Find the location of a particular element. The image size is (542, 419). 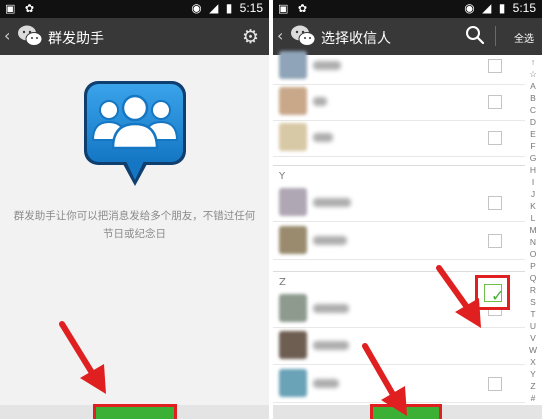

alphabet-index-letter: T is located at coordinates (533, 314).